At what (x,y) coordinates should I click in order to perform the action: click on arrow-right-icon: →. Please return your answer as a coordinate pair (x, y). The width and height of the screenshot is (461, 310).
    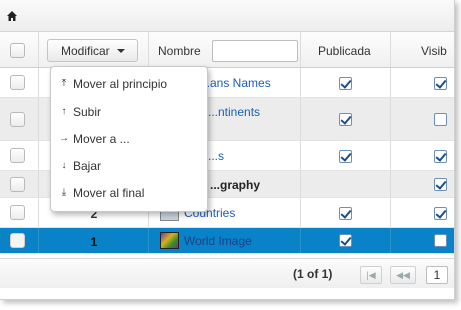
    Looking at the image, I should click on (64, 138).